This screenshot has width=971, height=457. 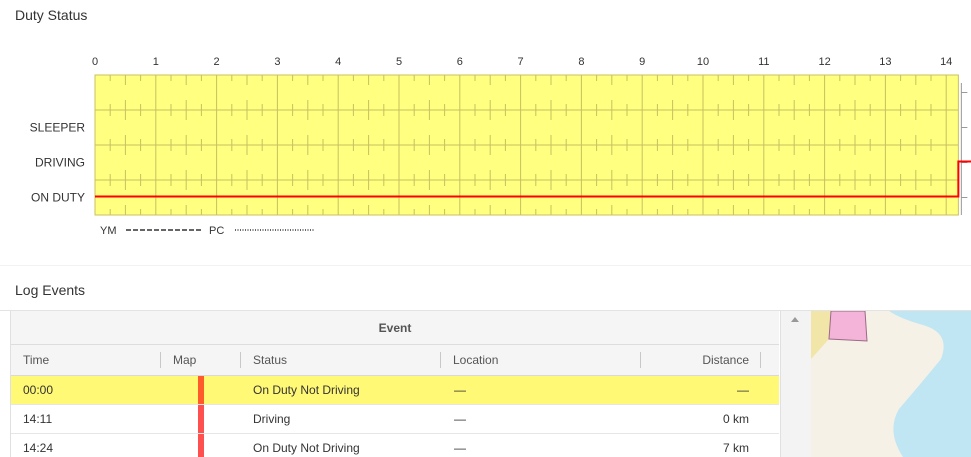 What do you see at coordinates (108, 231) in the screenshot?
I see `legend-ym-label: YM` at bounding box center [108, 231].